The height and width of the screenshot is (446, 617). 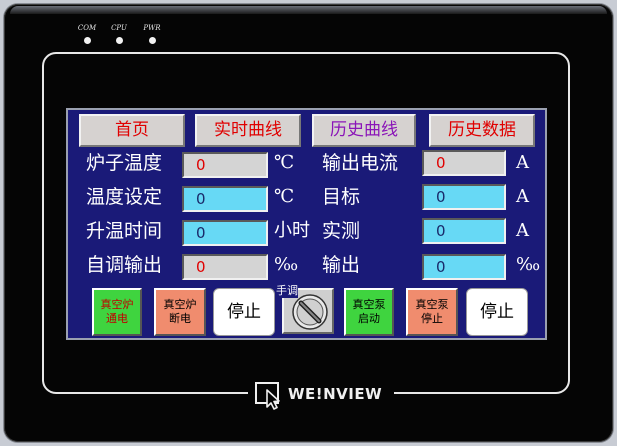 What do you see at coordinates (244, 312) in the screenshot?
I see `stop-button-1: 停止` at bounding box center [244, 312].